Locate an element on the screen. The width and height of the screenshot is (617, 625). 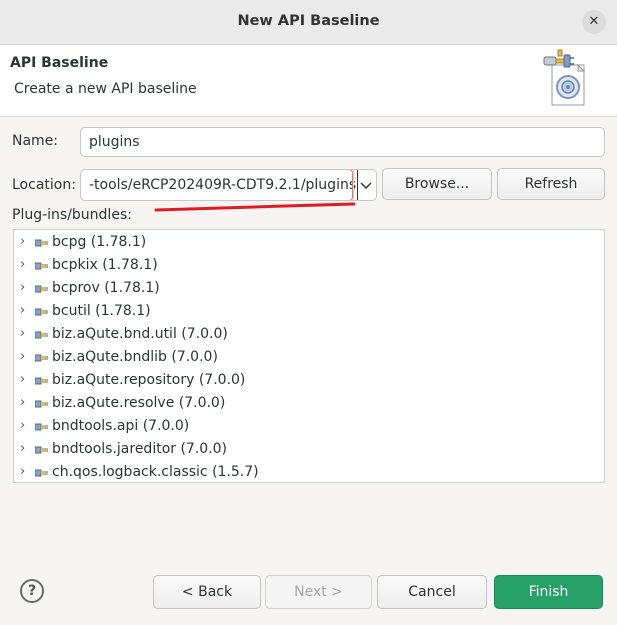
help-icon: ? is located at coordinates (32, 591).